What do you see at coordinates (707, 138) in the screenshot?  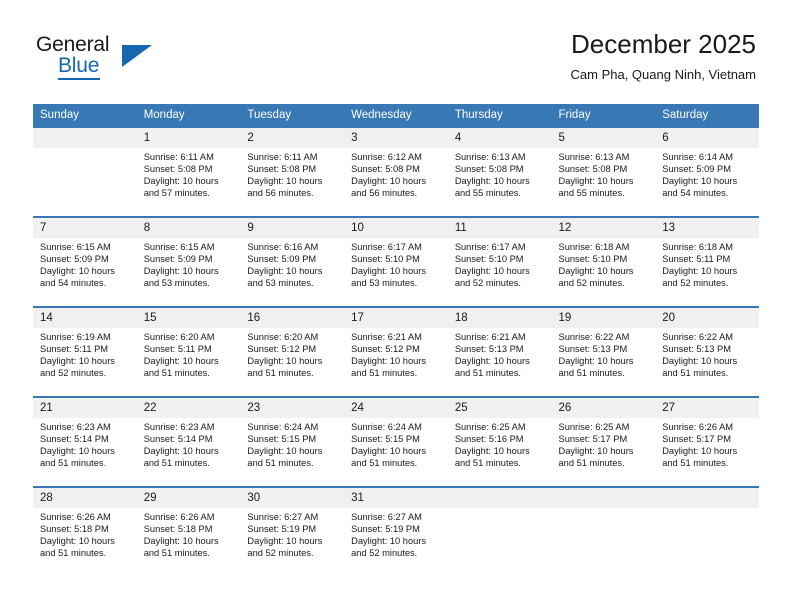 I see `day-number: 6` at bounding box center [707, 138].